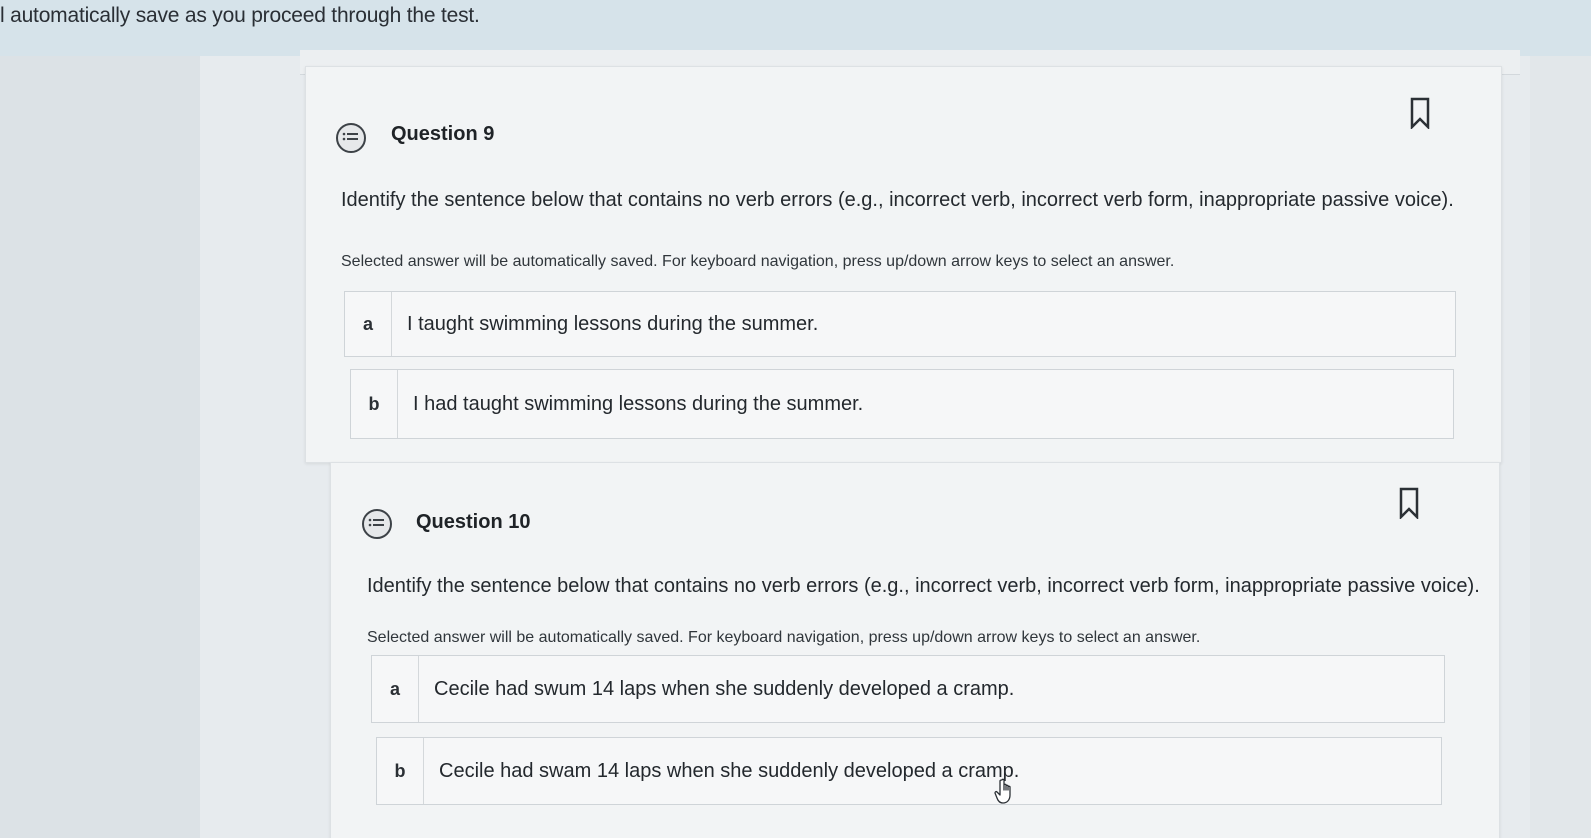 The height and width of the screenshot is (838, 1591). Describe the element at coordinates (100, 447) in the screenshot. I see `left-panel` at that location.